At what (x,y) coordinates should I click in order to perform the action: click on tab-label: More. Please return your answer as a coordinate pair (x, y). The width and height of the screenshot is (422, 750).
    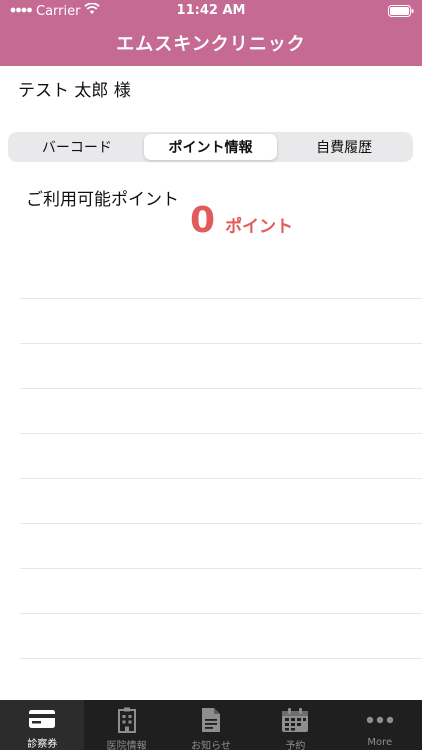
    Looking at the image, I should click on (380, 742).